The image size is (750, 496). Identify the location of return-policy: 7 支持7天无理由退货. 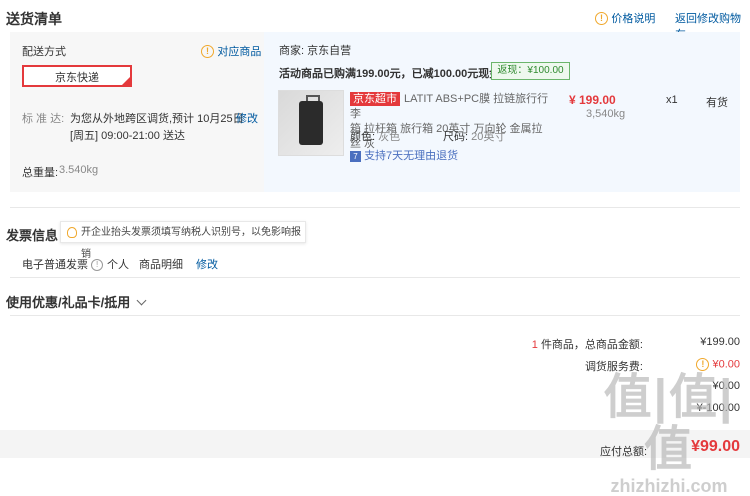
(404, 155).